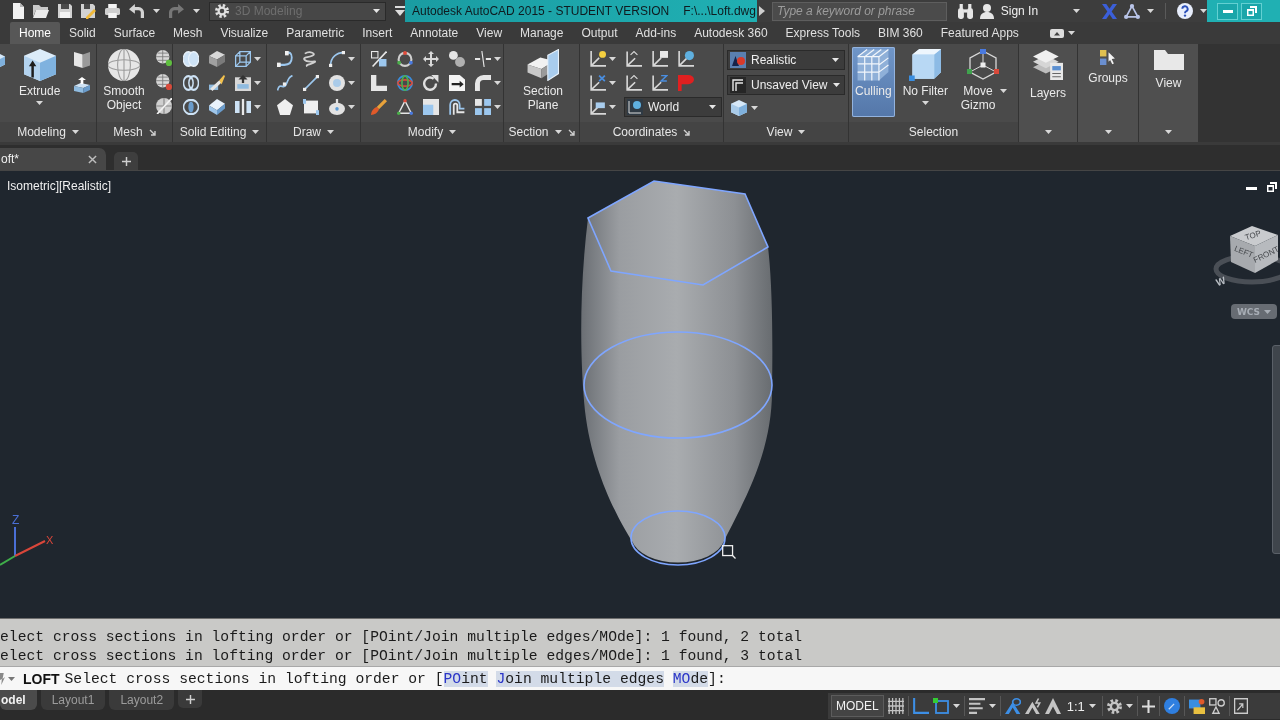 This screenshot has height=720, width=1280. I want to click on close-icon, so click(92, 159).